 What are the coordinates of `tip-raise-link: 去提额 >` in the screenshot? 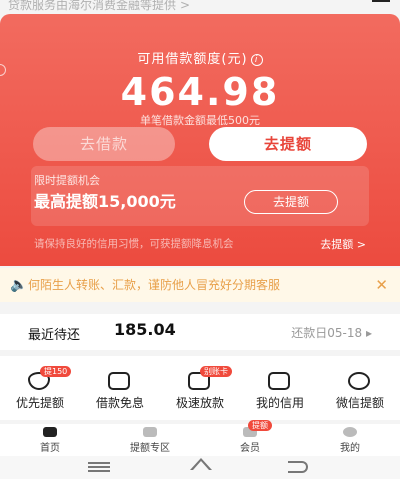 It's located at (343, 244).